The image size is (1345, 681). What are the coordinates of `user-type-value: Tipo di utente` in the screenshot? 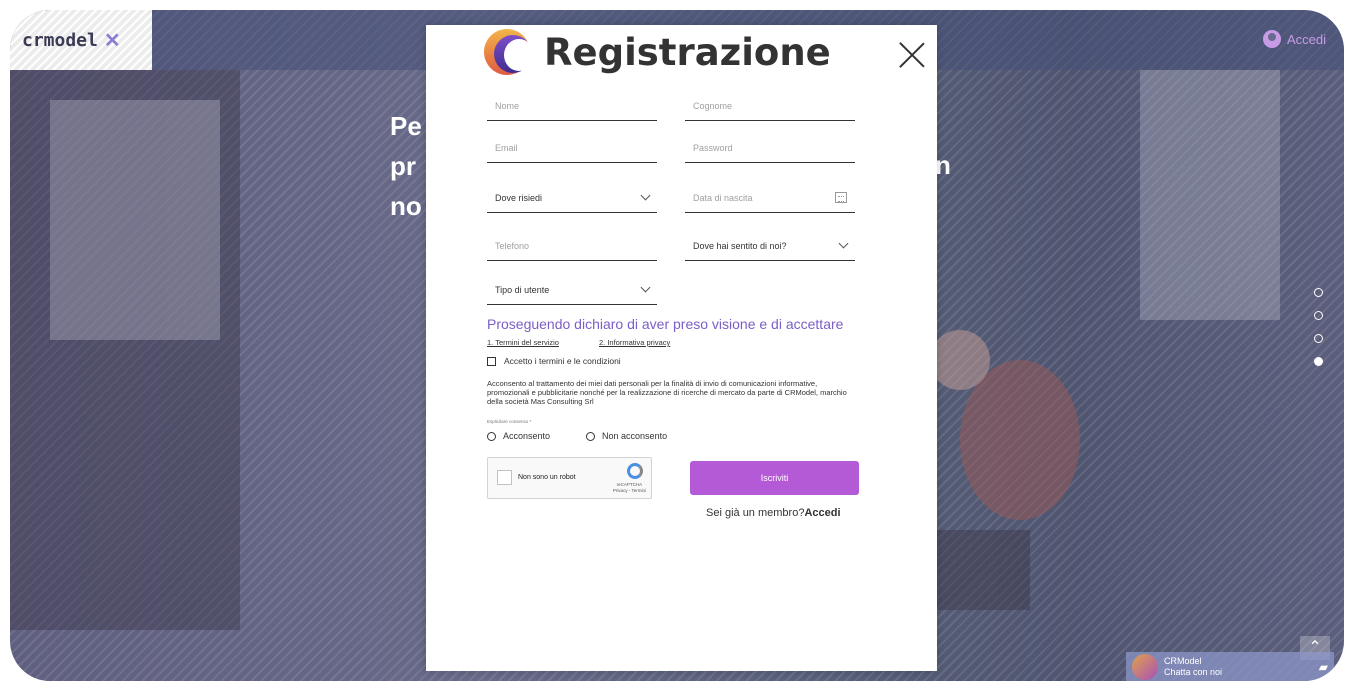 It's located at (522, 289).